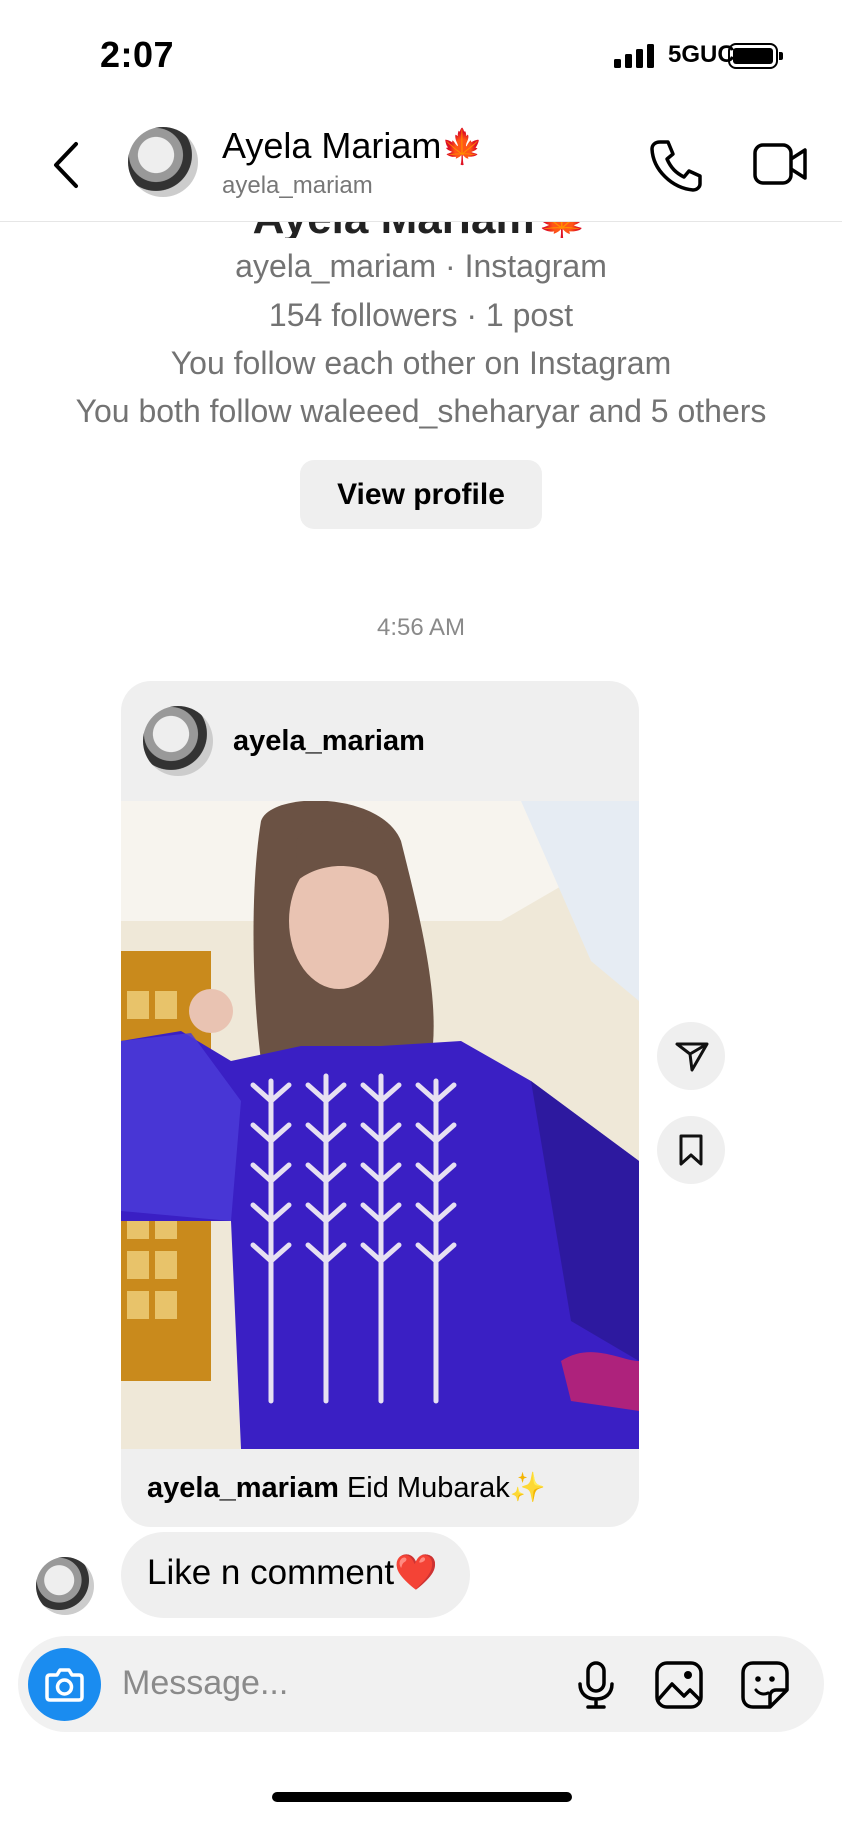 The height and width of the screenshot is (1821, 842). Describe the element at coordinates (780, 166) in the screenshot. I see `video-camera-icon` at that location.